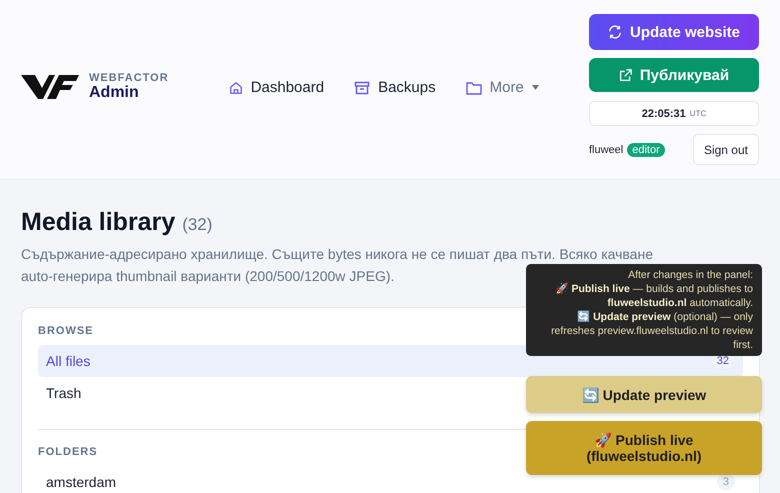 The image size is (780, 493). What do you see at coordinates (276, 87) in the screenshot?
I see `nav-link: Dashboard` at bounding box center [276, 87].